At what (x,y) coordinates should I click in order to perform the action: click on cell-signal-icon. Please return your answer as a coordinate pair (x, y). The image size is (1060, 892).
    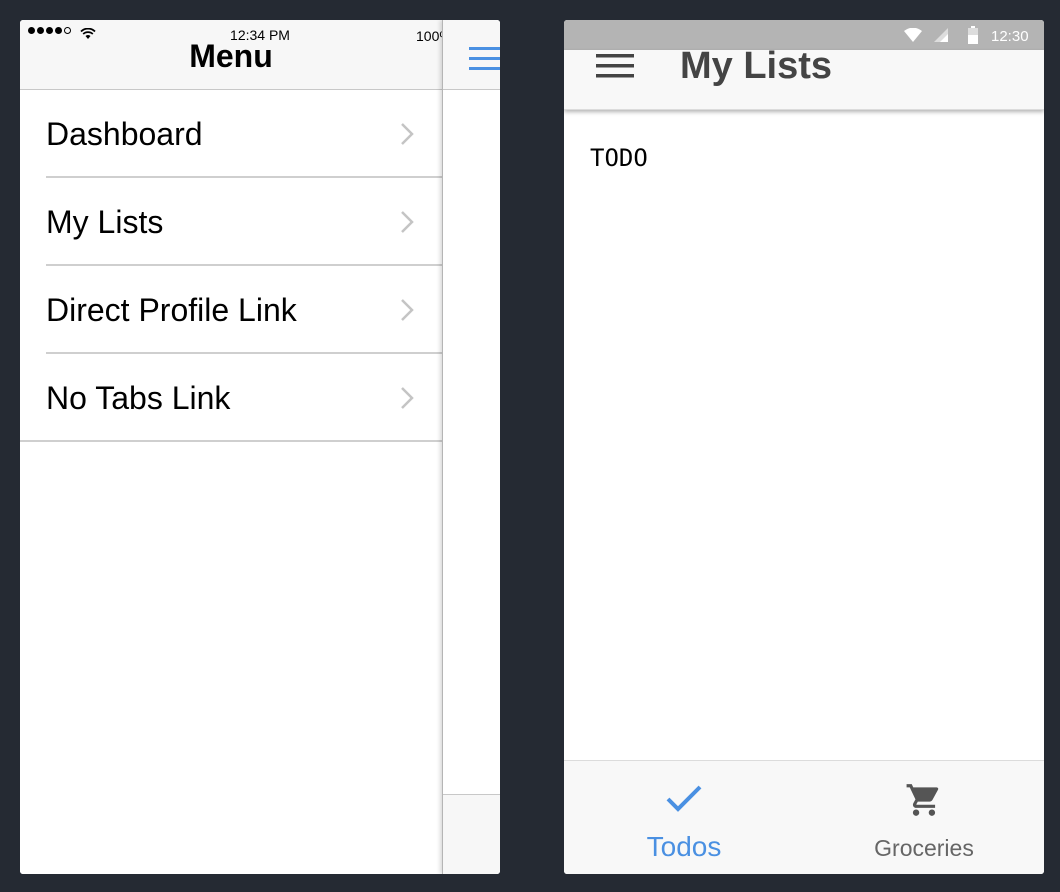
    Looking at the image, I should click on (941, 35).